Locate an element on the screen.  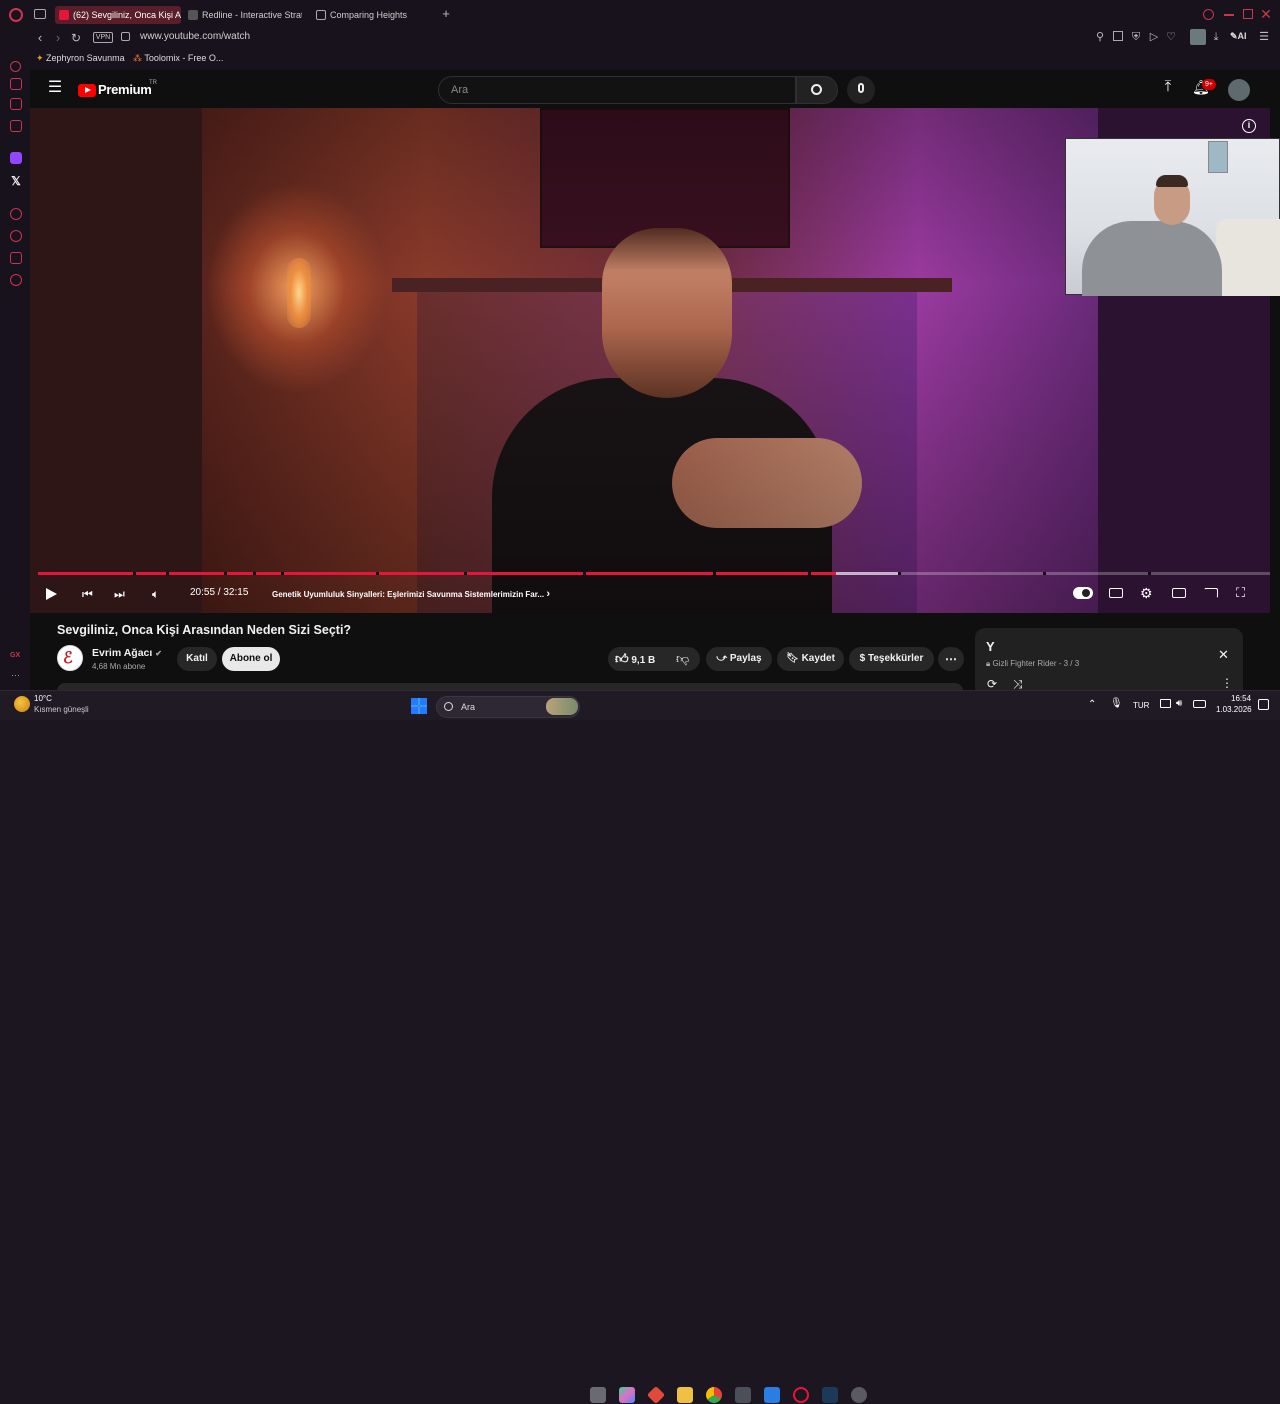
settings-gear-icon: ⚙︎ is located at coordinates (1146, 593).